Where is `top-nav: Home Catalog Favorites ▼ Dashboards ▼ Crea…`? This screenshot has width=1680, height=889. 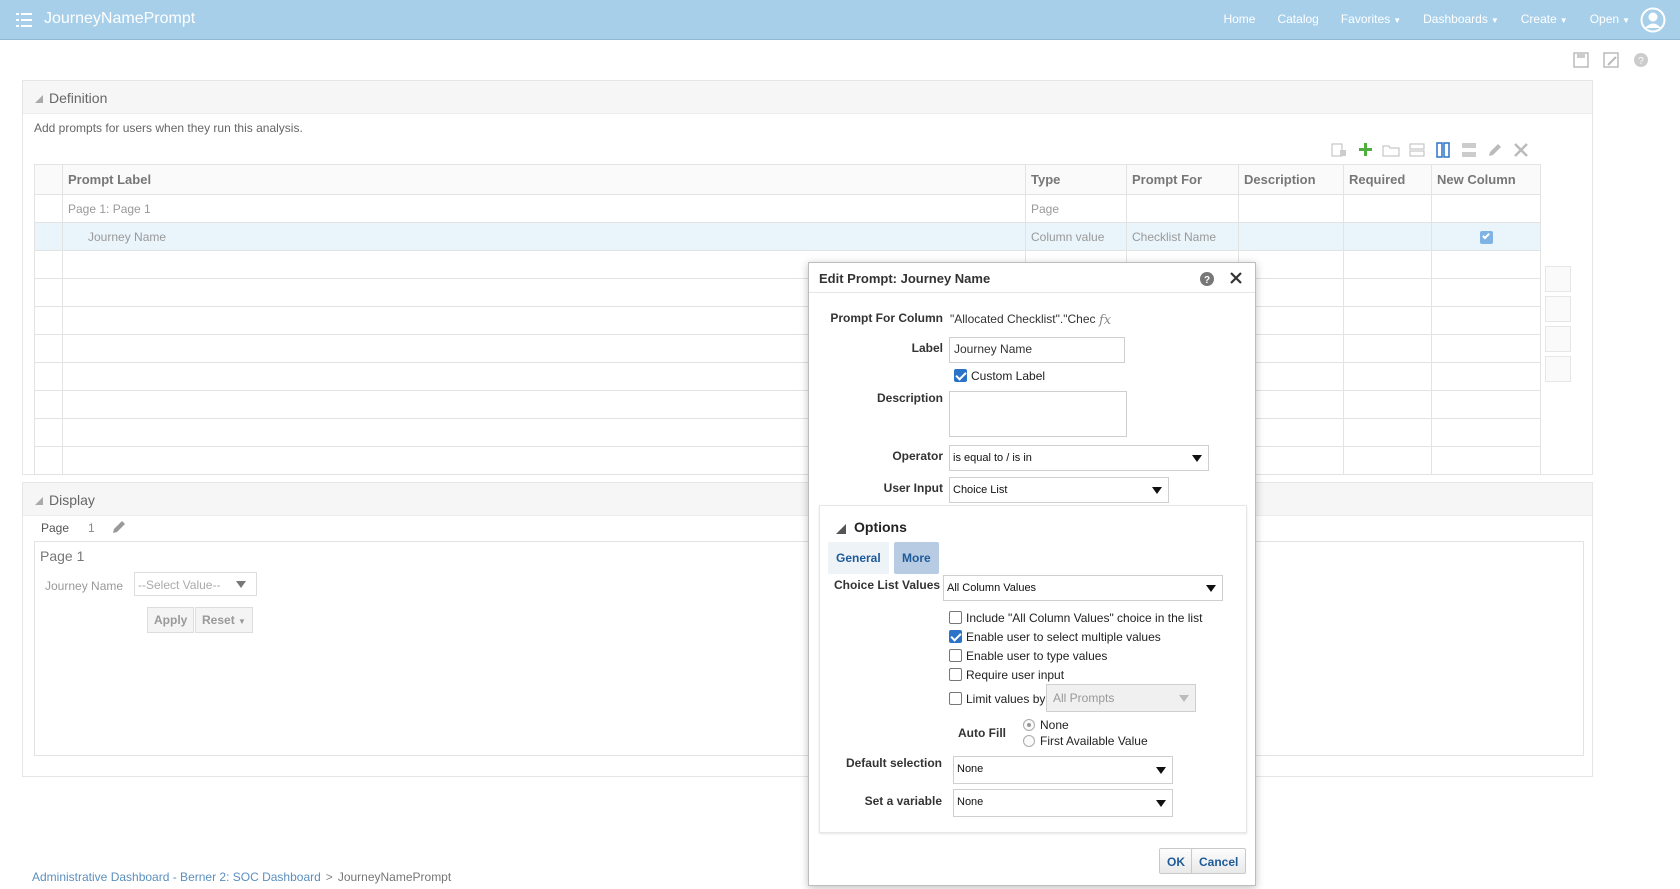
top-nav: Home Catalog Favorites ▼ Dashboards ▼ Crea… is located at coordinates (1415, 19).